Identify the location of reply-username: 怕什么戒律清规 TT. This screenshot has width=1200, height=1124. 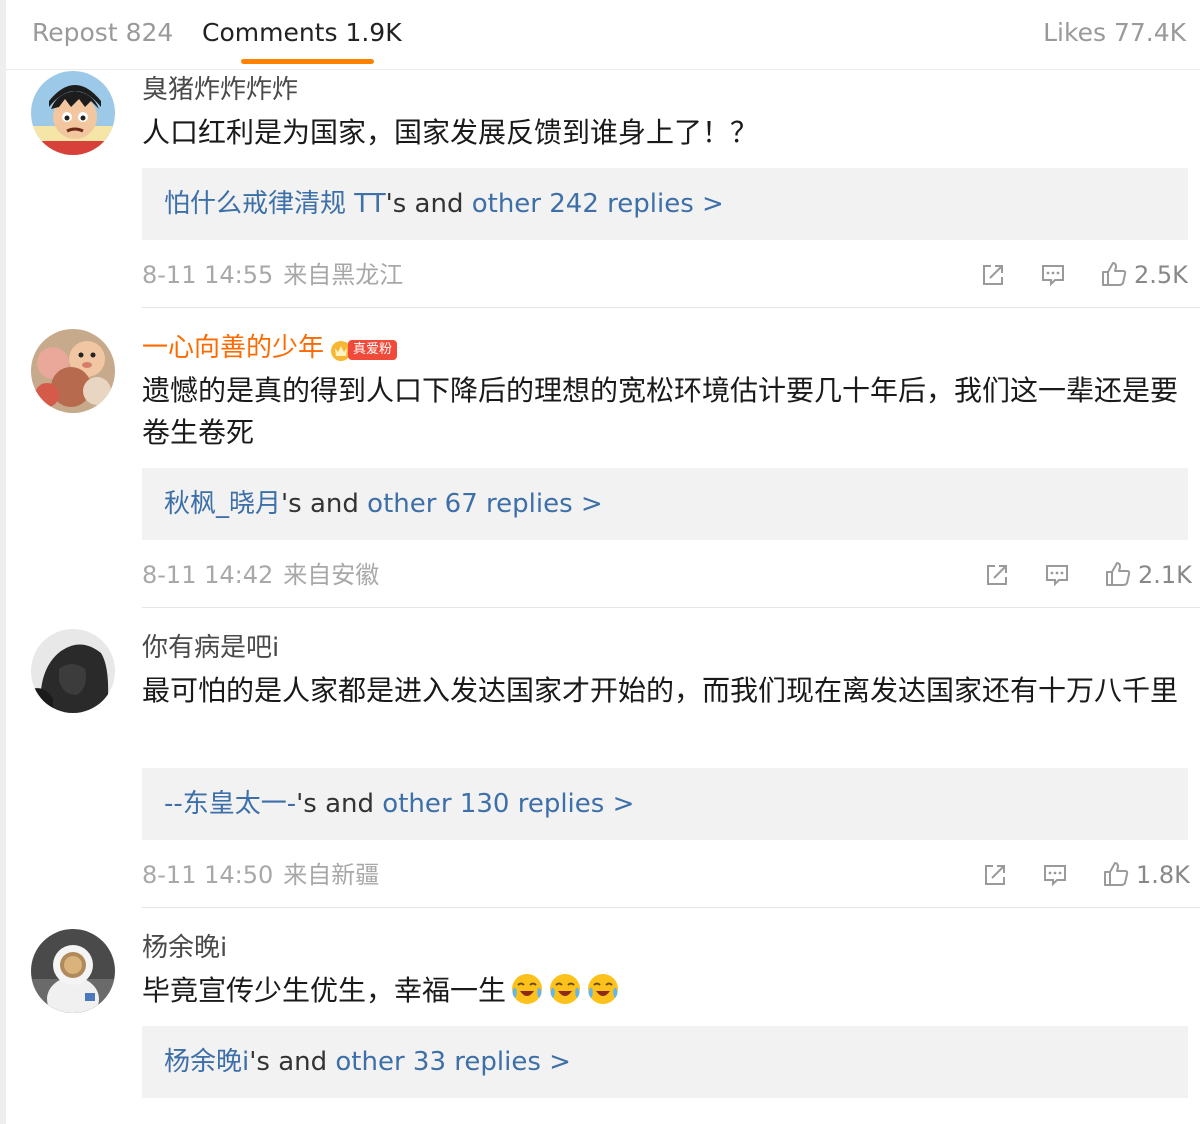
(275, 204).